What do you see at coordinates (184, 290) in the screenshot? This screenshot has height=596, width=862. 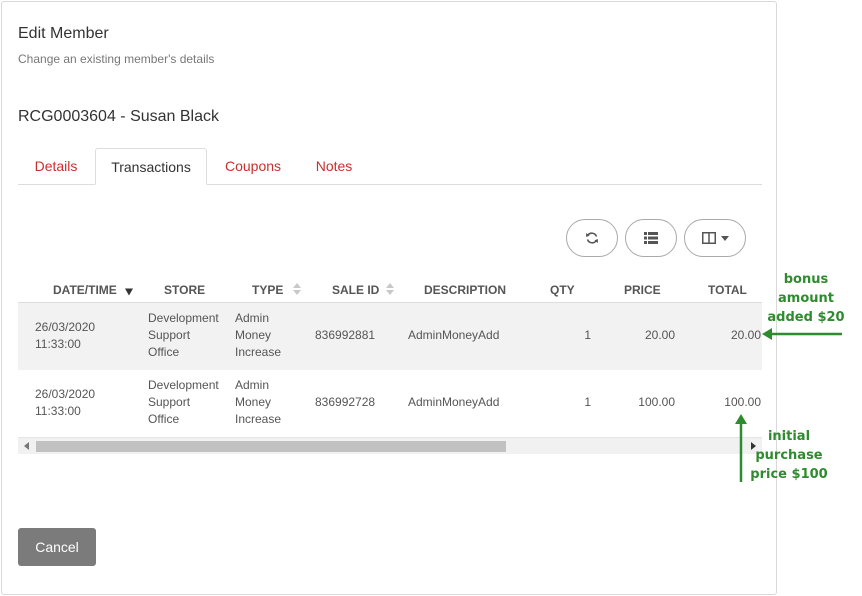 I see `col-store: STORE` at bounding box center [184, 290].